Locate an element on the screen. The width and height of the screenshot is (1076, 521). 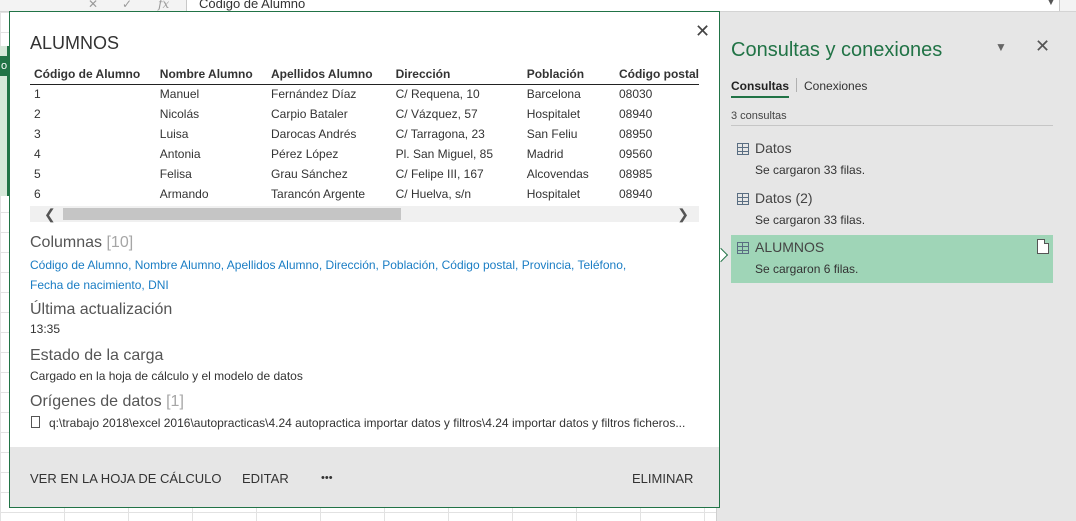
columns-heading-label: Columnas is located at coordinates (66, 242).